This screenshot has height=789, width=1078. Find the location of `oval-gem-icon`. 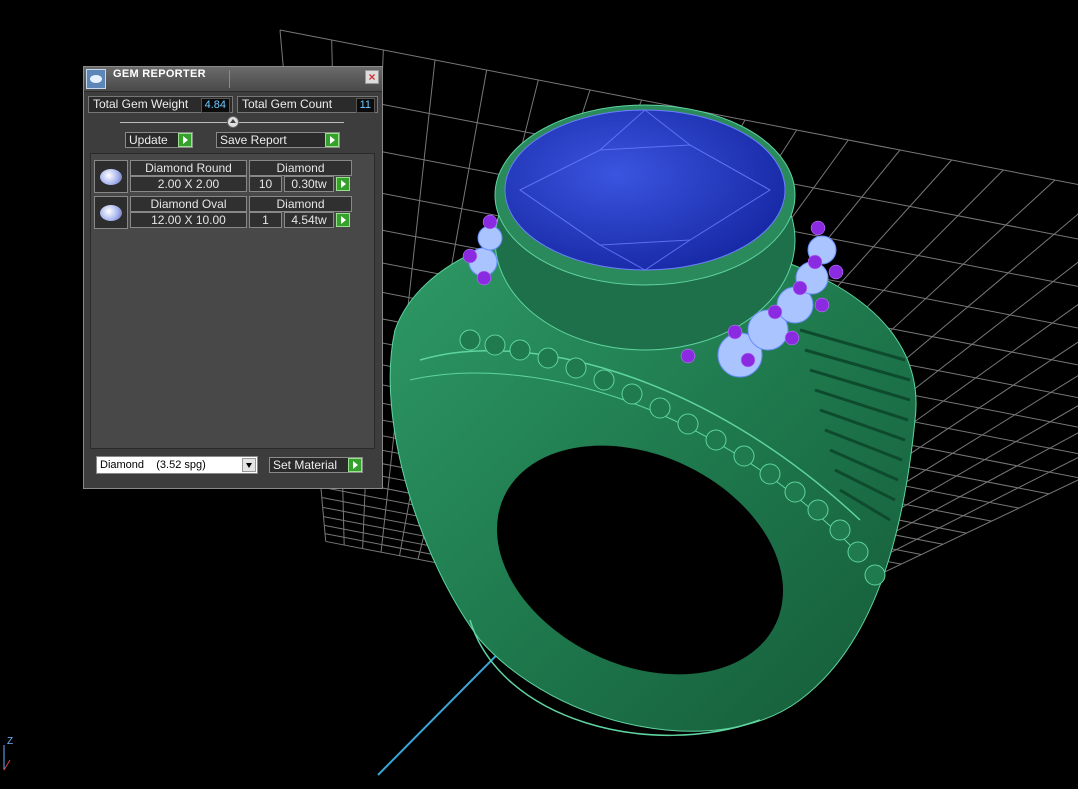

oval-gem-icon is located at coordinates (111, 213).